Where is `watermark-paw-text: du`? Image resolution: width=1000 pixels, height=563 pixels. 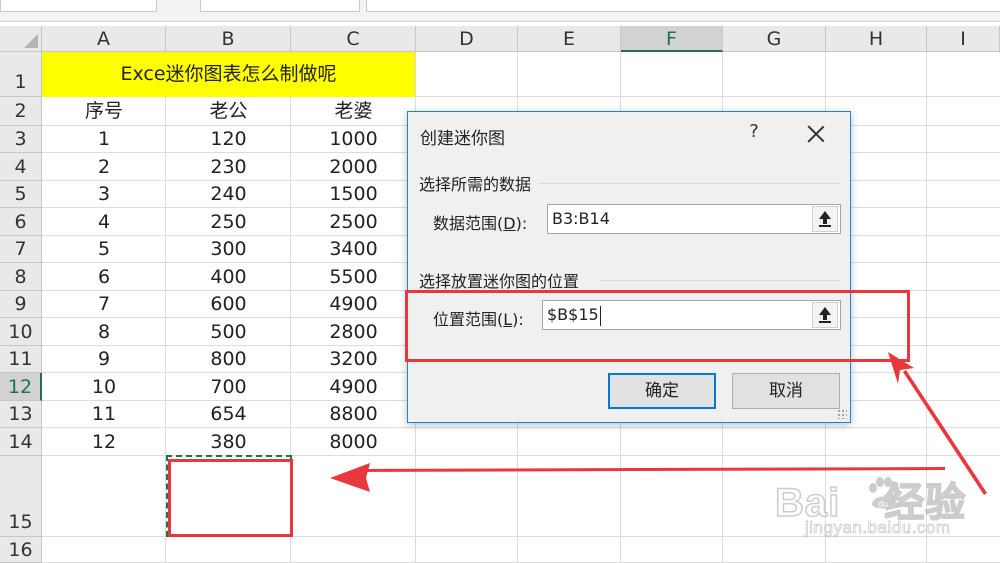 watermark-paw-text: du is located at coordinates (883, 504).